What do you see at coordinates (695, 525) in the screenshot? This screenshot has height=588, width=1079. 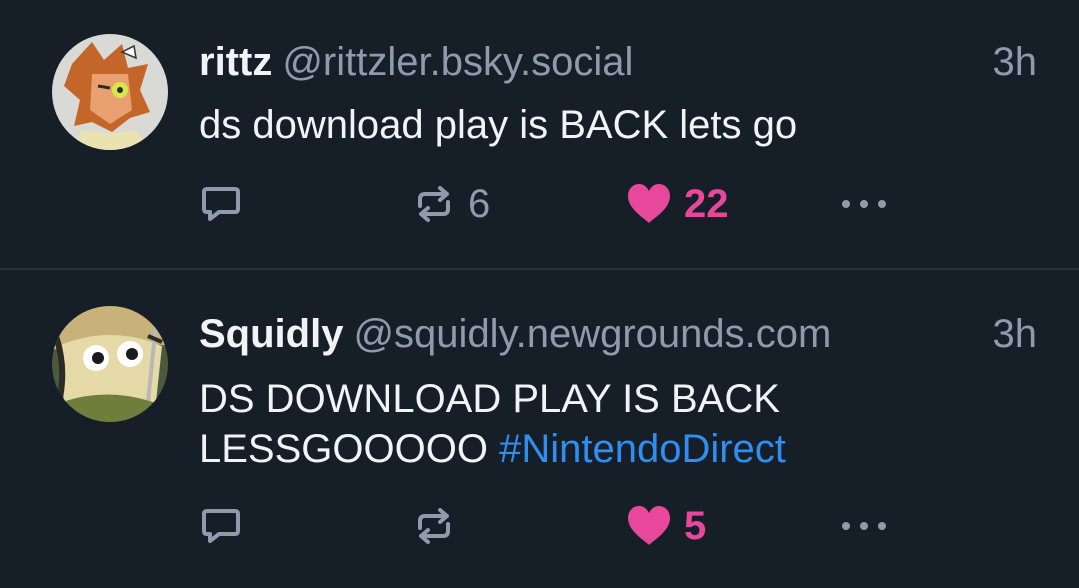 I see `like-count: 5` at bounding box center [695, 525].